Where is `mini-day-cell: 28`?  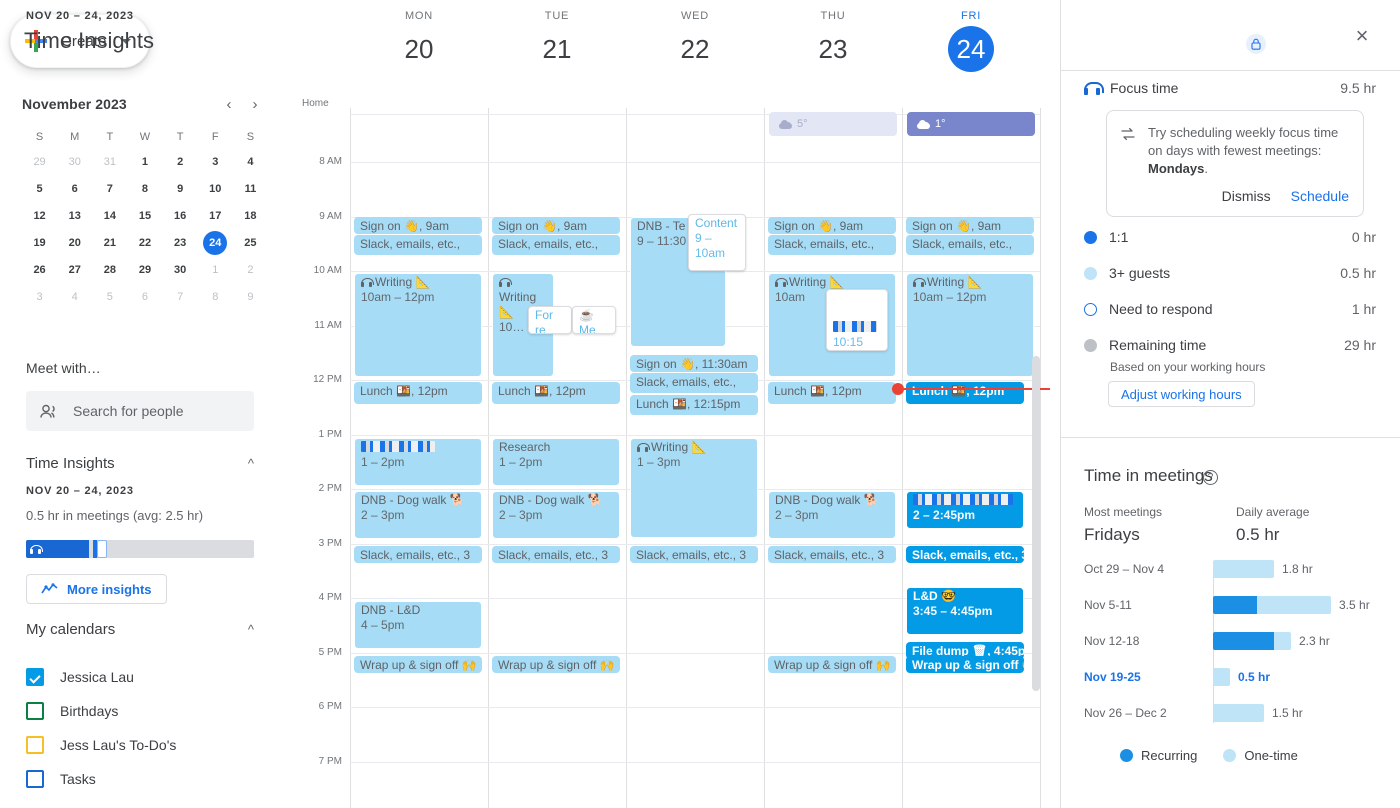 mini-day-cell: 28 is located at coordinates (109, 269).